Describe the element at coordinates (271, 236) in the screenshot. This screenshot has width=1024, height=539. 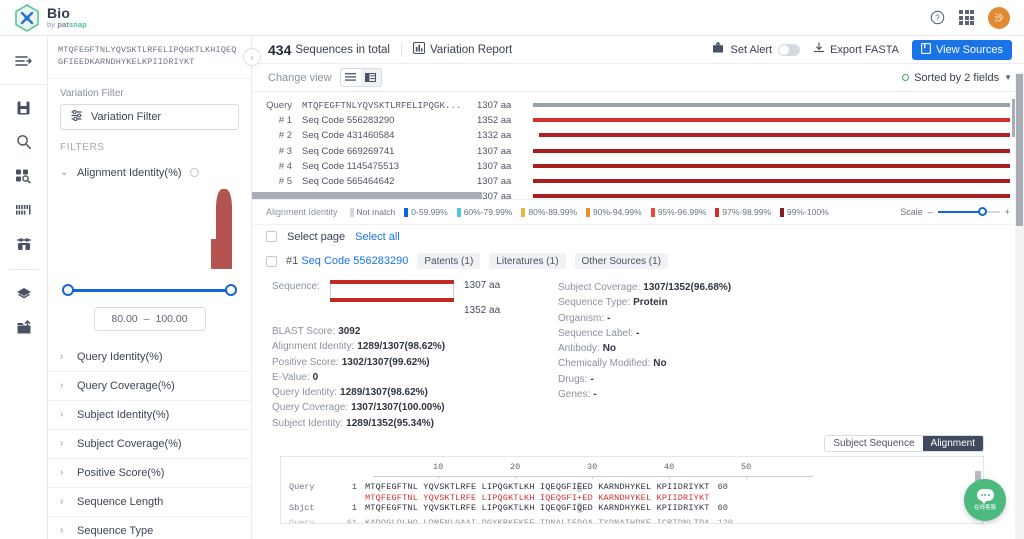
I see `select-page-checkbox` at that location.